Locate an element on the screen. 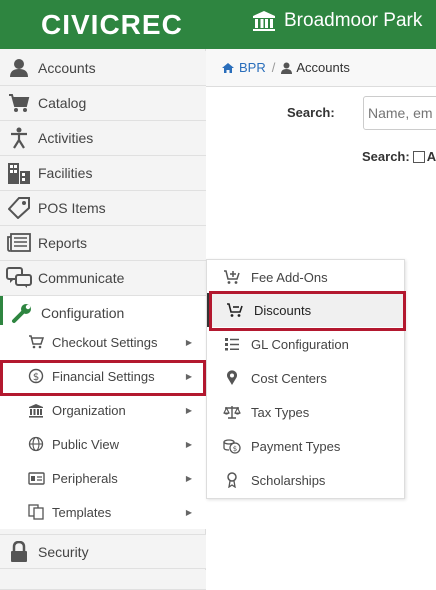 The image size is (436, 590). top-bar: CIVICREC Broadmoor Park is located at coordinates (218, 24).